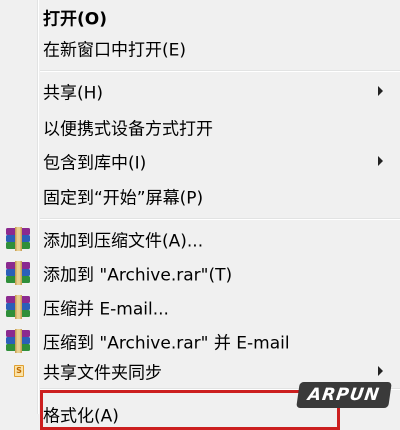 Image resolution: width=400 pixels, height=430 pixels. What do you see at coordinates (166, 343) in the screenshot?
I see `menu-item-label: 压缩到 "Archive.rar" 并 E-mail` at bounding box center [166, 343].